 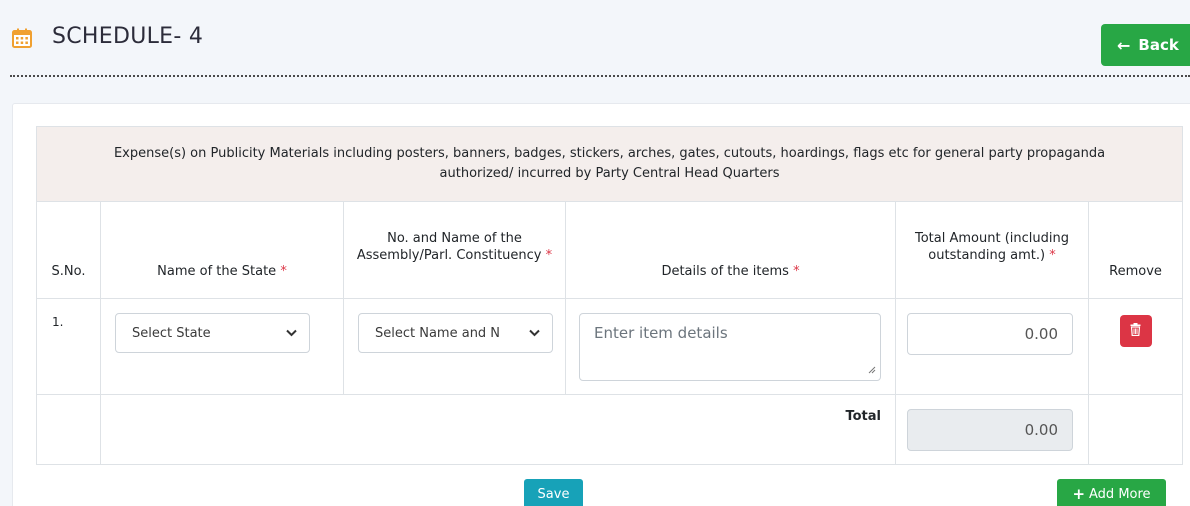 I want to click on constituency-select-value: Select Name and N, so click(x=438, y=333).